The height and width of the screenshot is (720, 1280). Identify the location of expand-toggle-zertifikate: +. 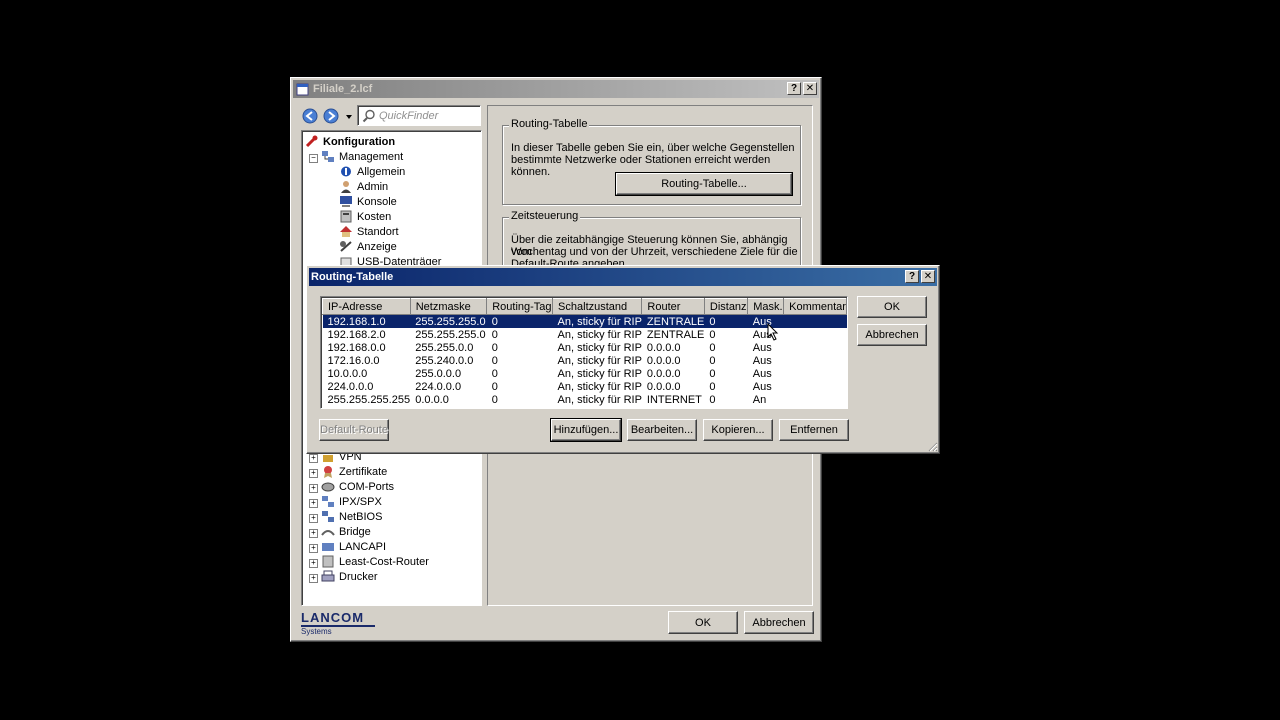
(313, 473).